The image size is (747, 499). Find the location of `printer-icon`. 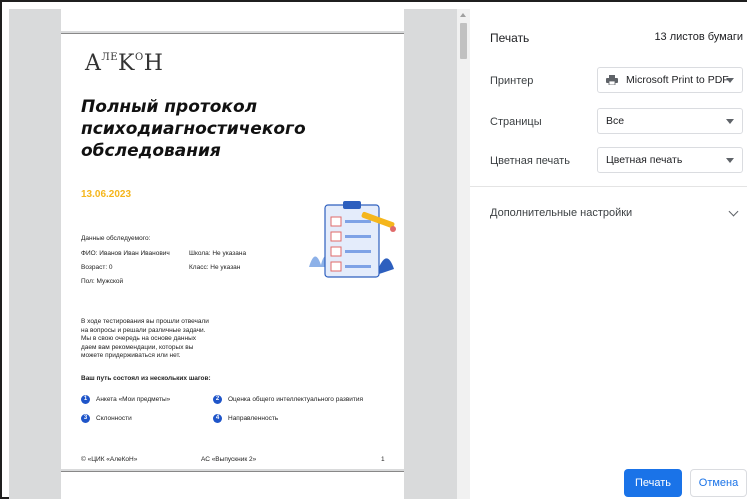

printer-icon is located at coordinates (612, 80).